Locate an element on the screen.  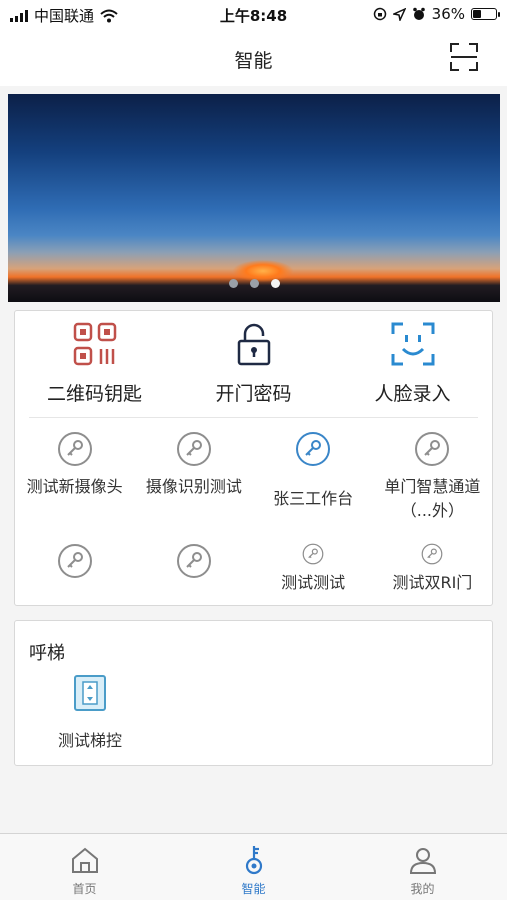
lock-icon is located at coordinates (253, 344).